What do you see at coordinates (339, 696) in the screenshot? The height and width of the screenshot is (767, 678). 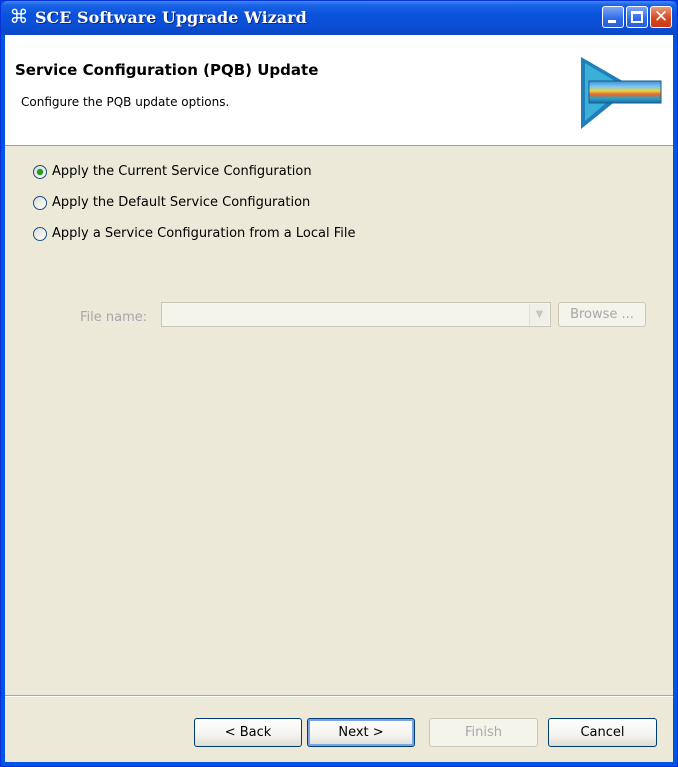 I see `footer-divider` at bounding box center [339, 696].